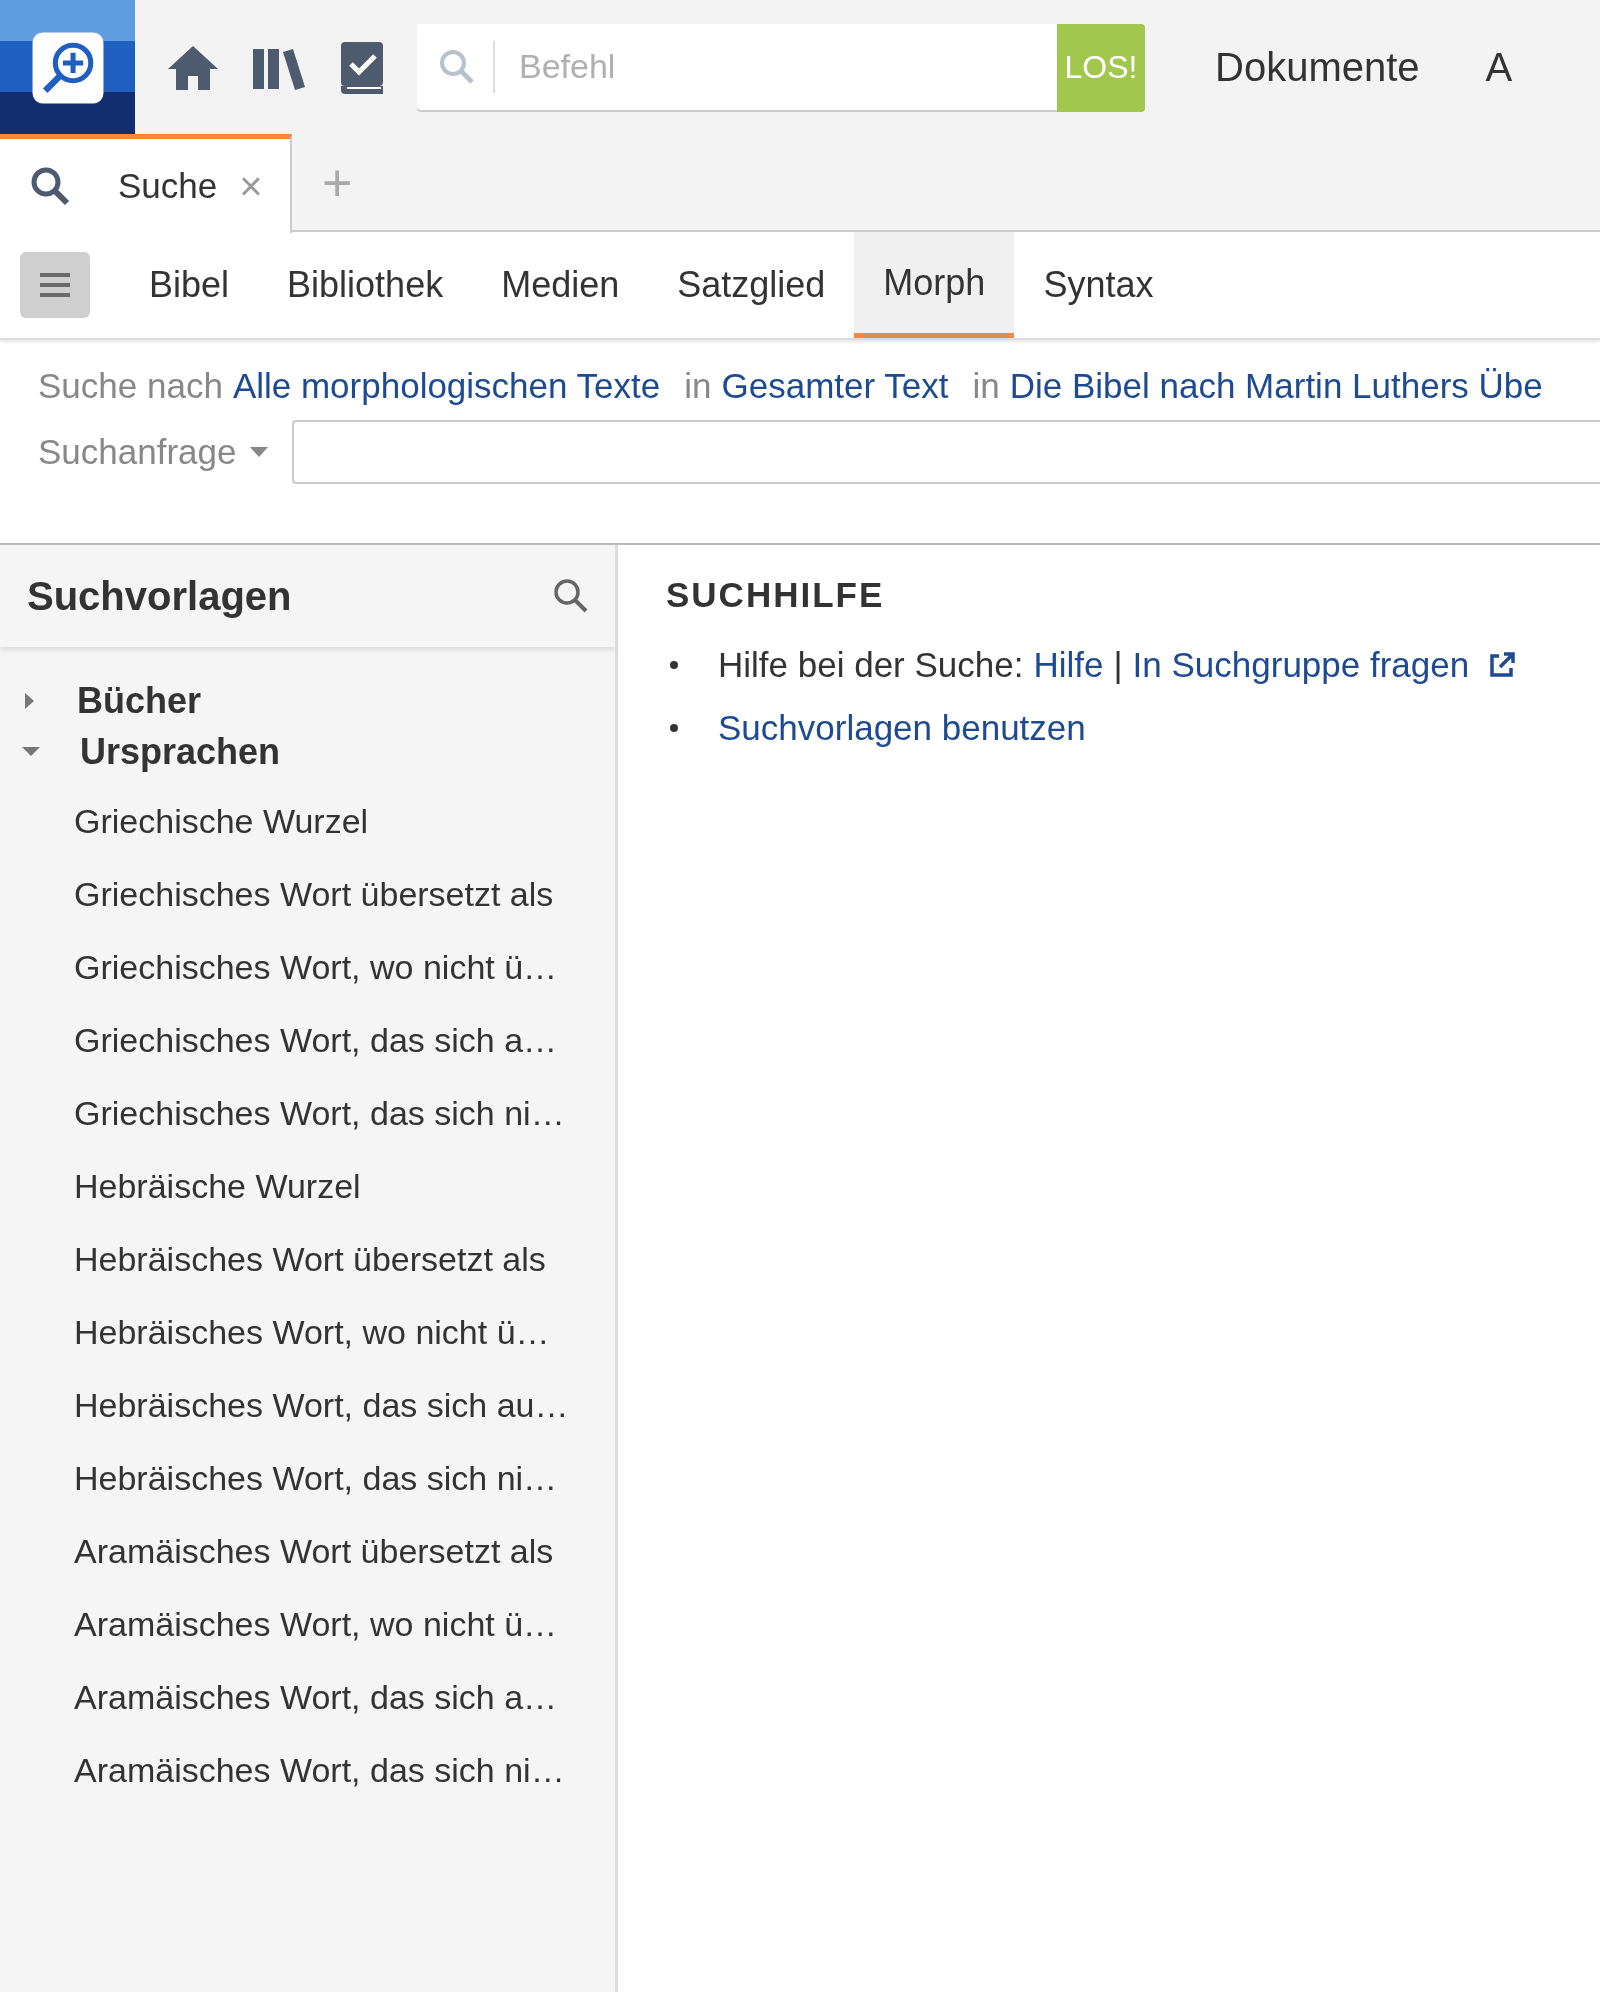 The width and height of the screenshot is (1600, 1992). I want to click on help-text: |, so click(1118, 664).